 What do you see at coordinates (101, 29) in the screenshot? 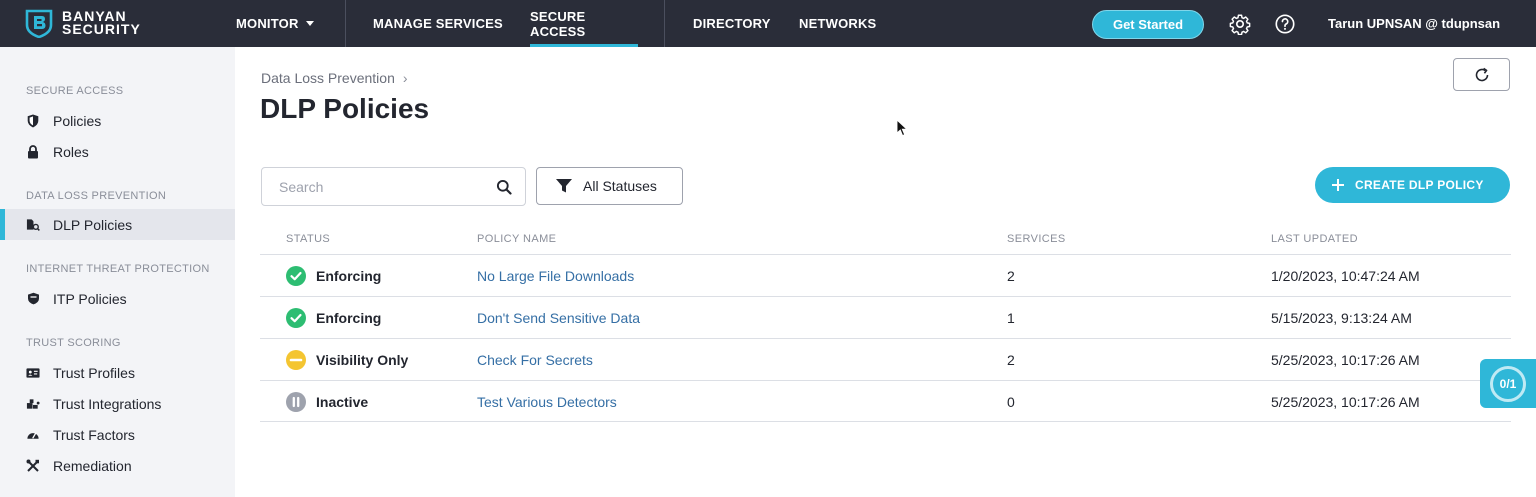
I see `brand-line2: SECURITY` at bounding box center [101, 29].